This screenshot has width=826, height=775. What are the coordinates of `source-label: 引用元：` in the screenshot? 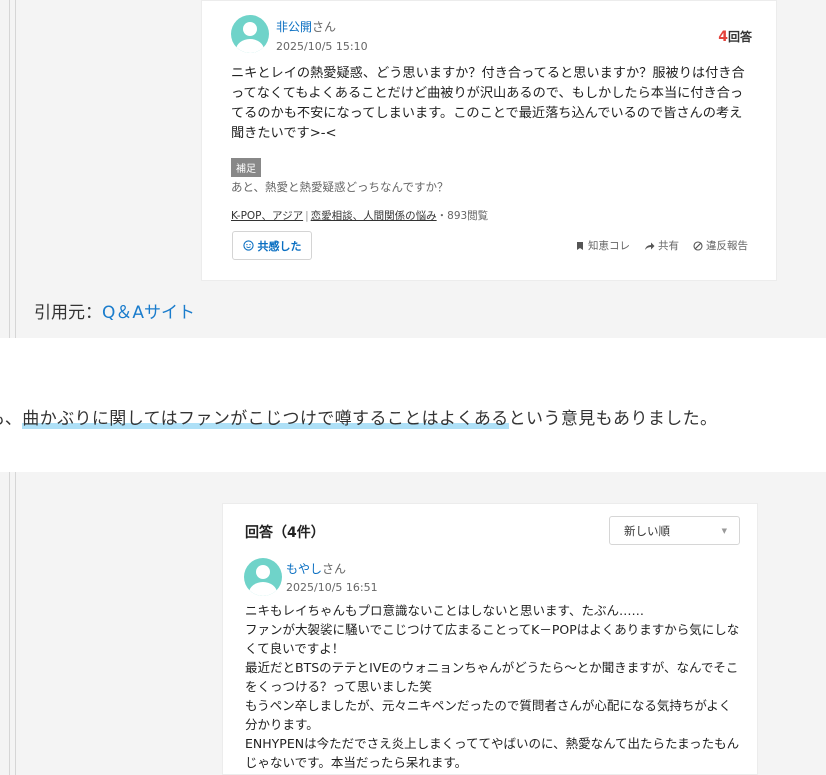 It's located at (68, 313).